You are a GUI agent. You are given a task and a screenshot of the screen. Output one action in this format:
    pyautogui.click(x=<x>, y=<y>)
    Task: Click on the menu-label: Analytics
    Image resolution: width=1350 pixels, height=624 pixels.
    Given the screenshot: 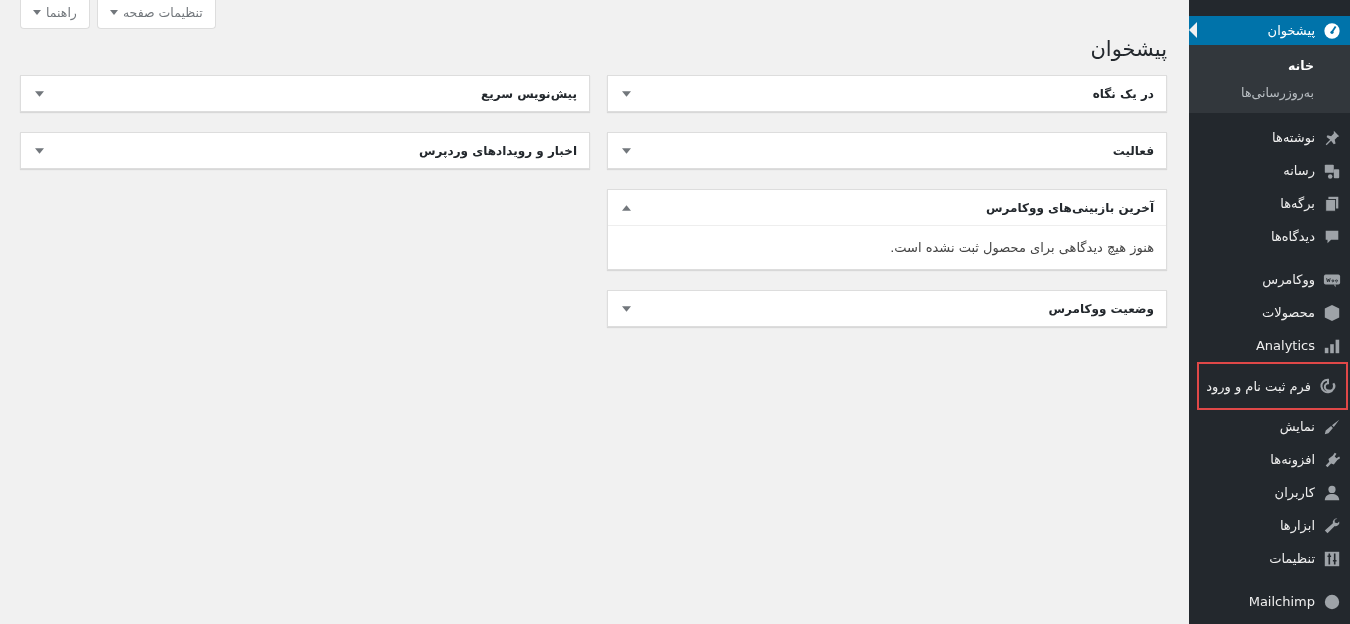 What is the action you would take?
    pyautogui.click(x=1285, y=345)
    